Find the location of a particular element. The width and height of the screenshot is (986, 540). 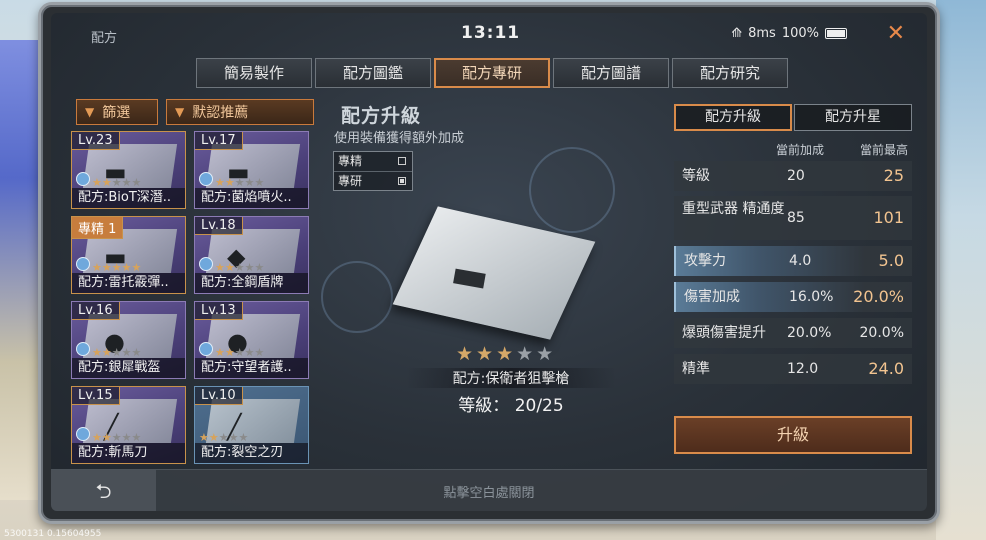

stat-row: 等級 20 25 is located at coordinates (793, 176).